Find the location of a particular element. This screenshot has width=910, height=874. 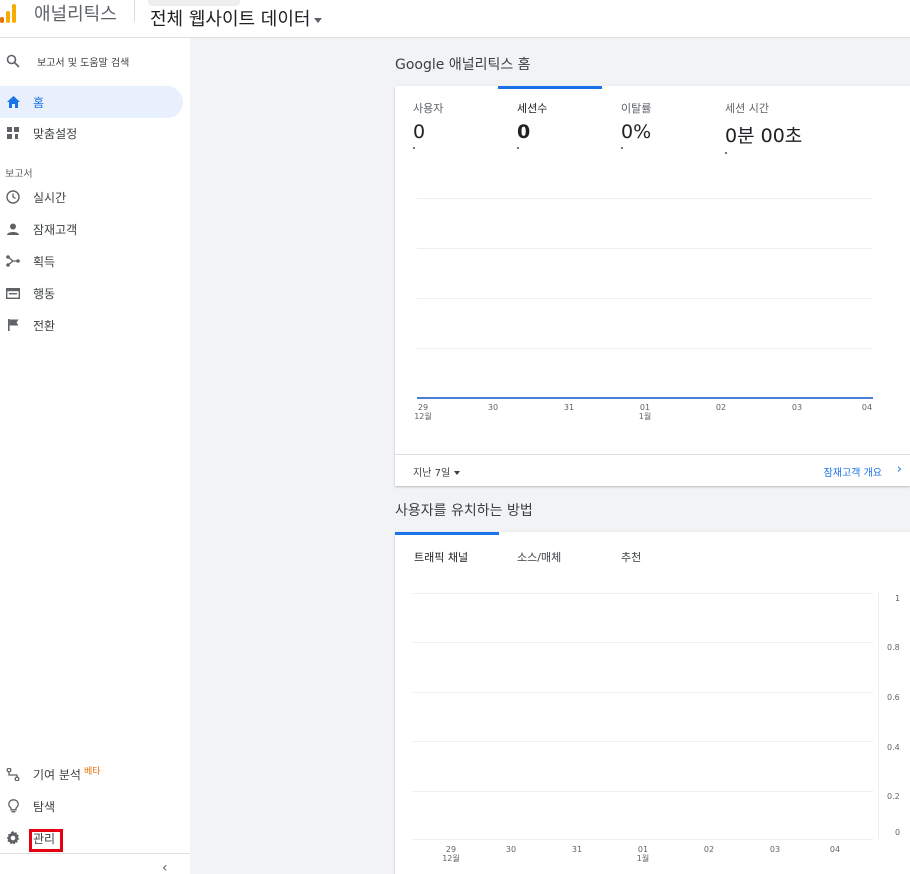

card-footer: 지난 7일 잠재고객 개요 › is located at coordinates (652, 470).